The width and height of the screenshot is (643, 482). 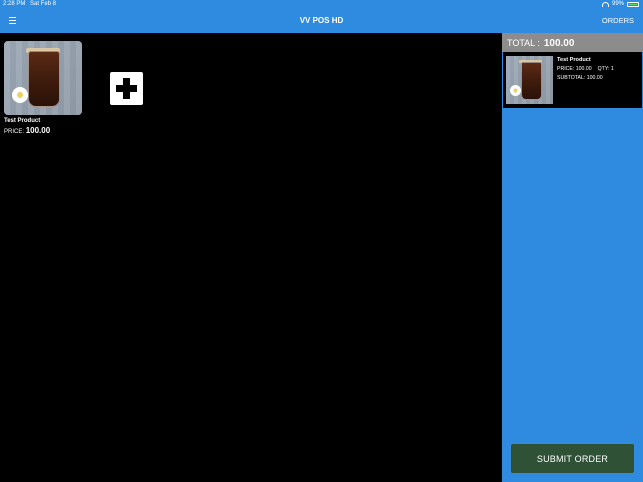 What do you see at coordinates (523, 43) in the screenshot?
I see `total-label: TOTAL :` at bounding box center [523, 43].